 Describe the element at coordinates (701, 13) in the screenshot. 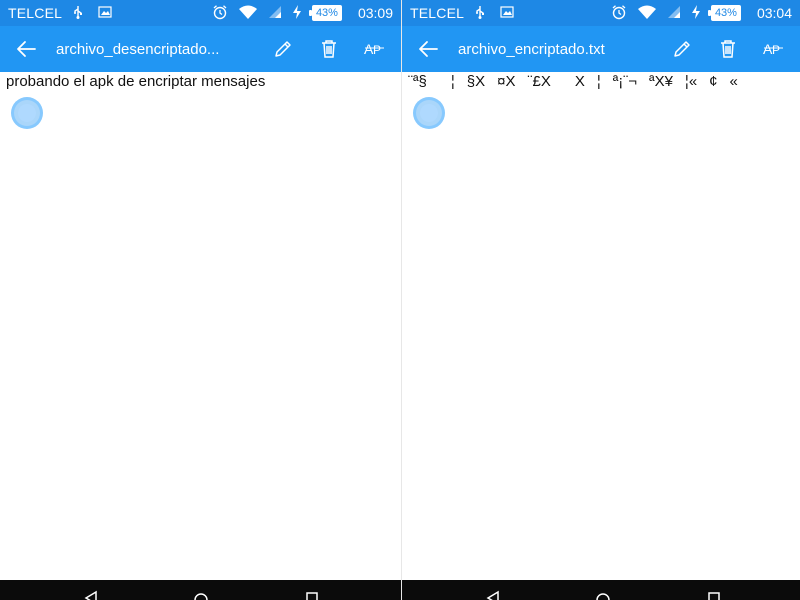

I see `status-right-icons: 43% 03:04` at that location.